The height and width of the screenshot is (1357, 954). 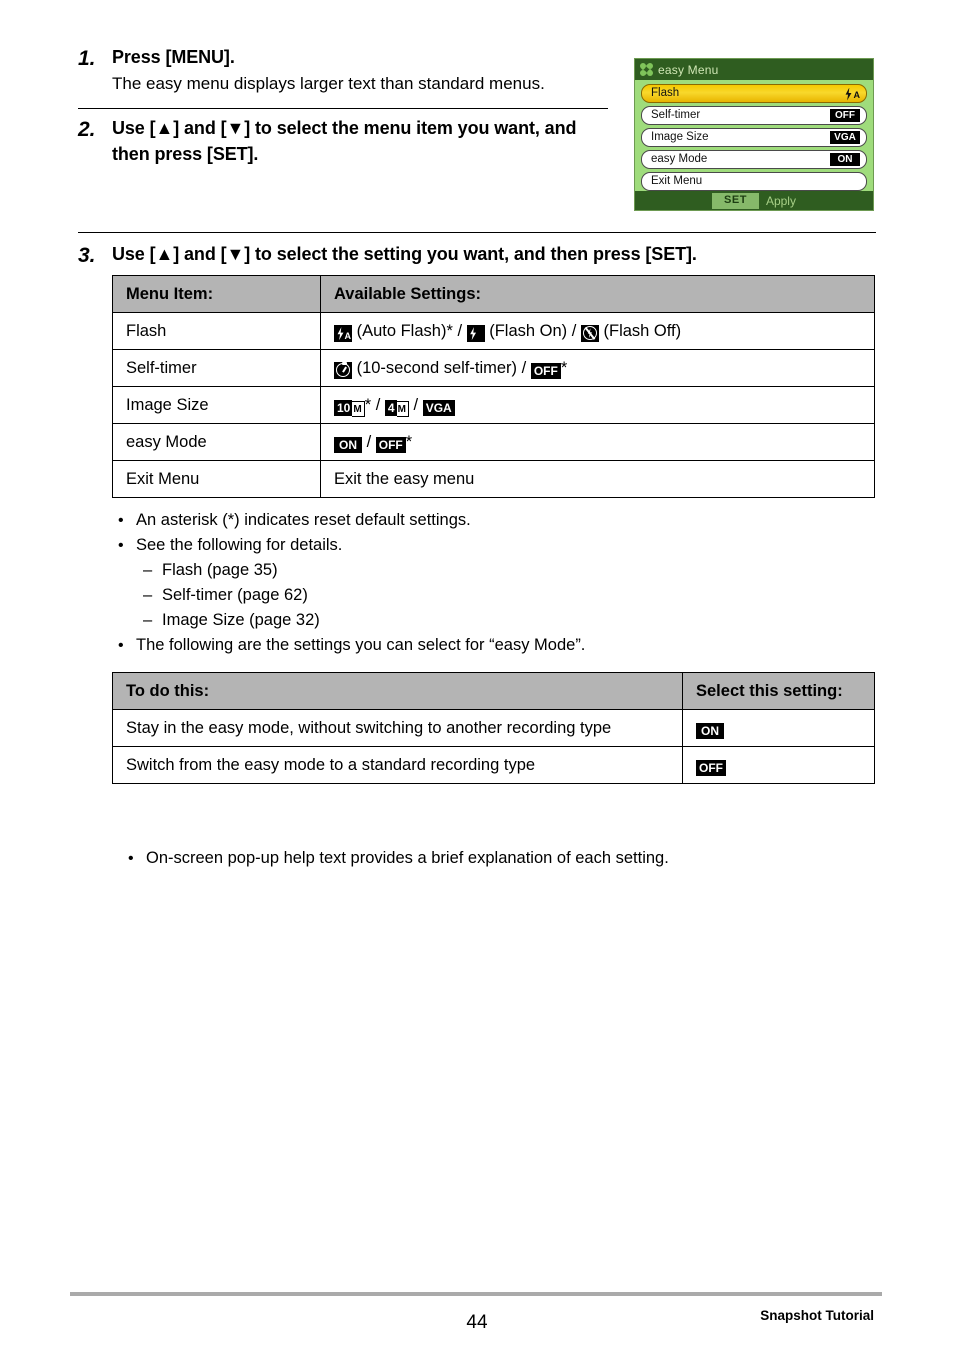 I want to click on flash-on-icon, so click(x=475, y=334).